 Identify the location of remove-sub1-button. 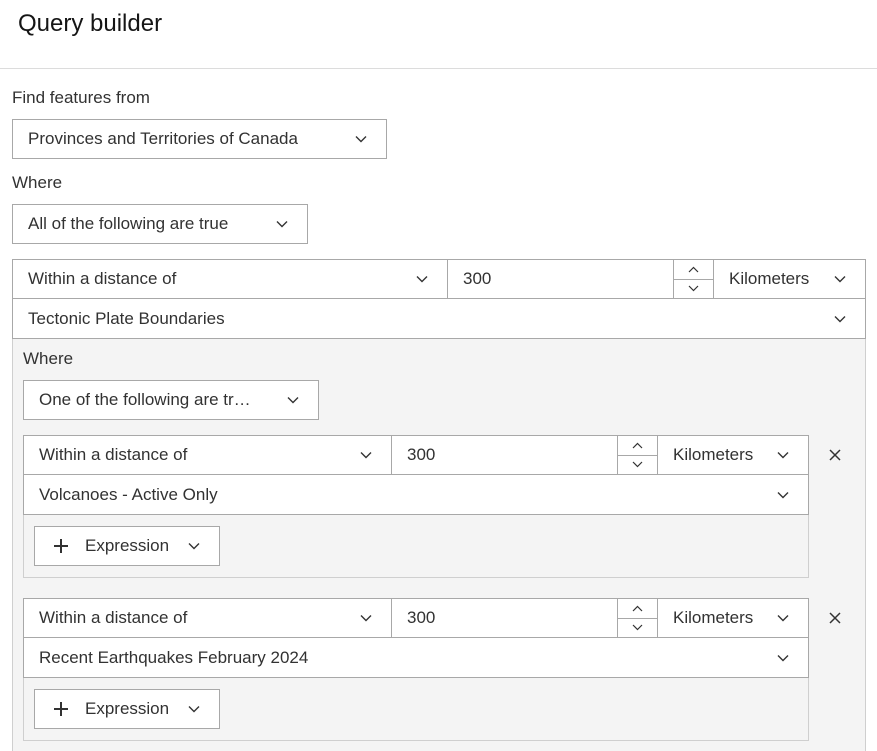
(835, 455).